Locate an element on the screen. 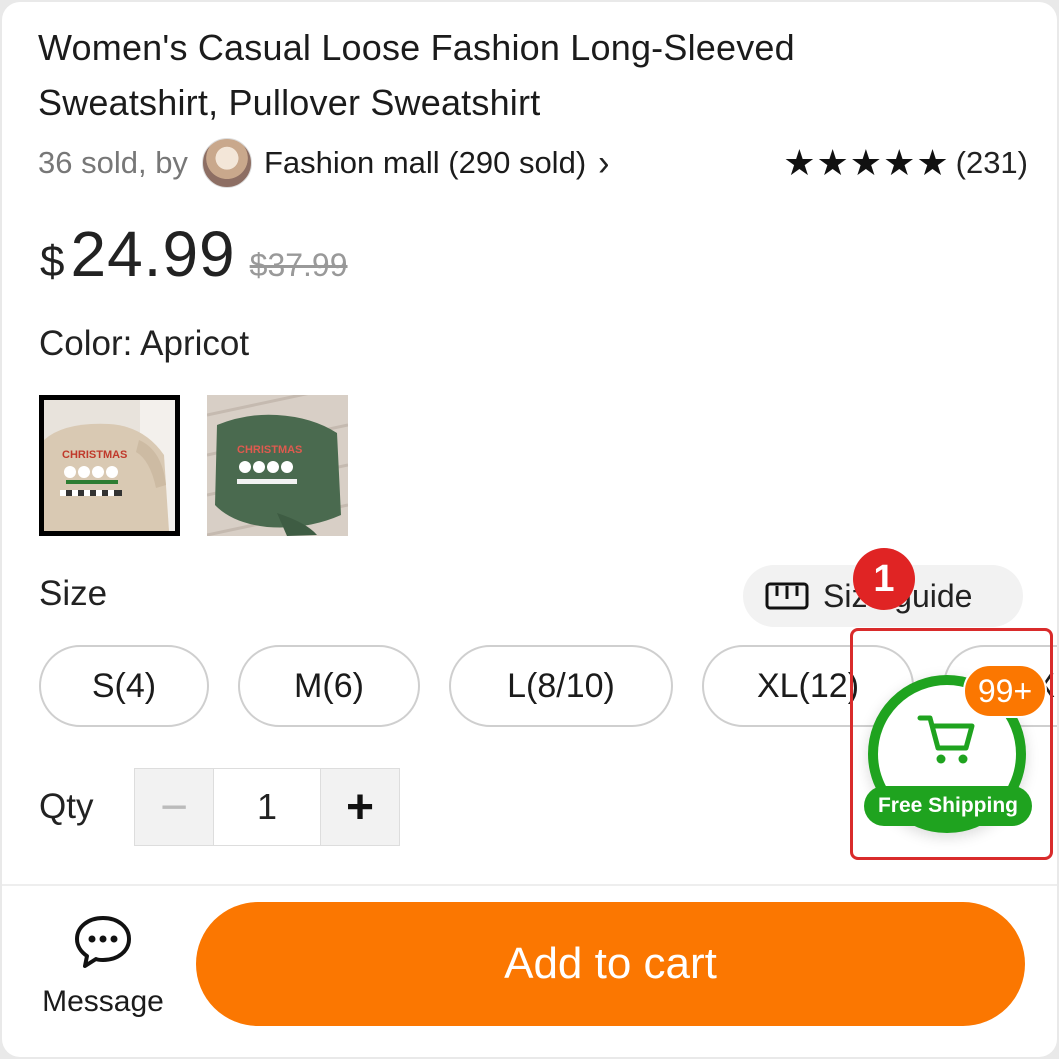 This screenshot has width=1059, height=1059. rating: ★★★★★ (231) is located at coordinates (905, 163).